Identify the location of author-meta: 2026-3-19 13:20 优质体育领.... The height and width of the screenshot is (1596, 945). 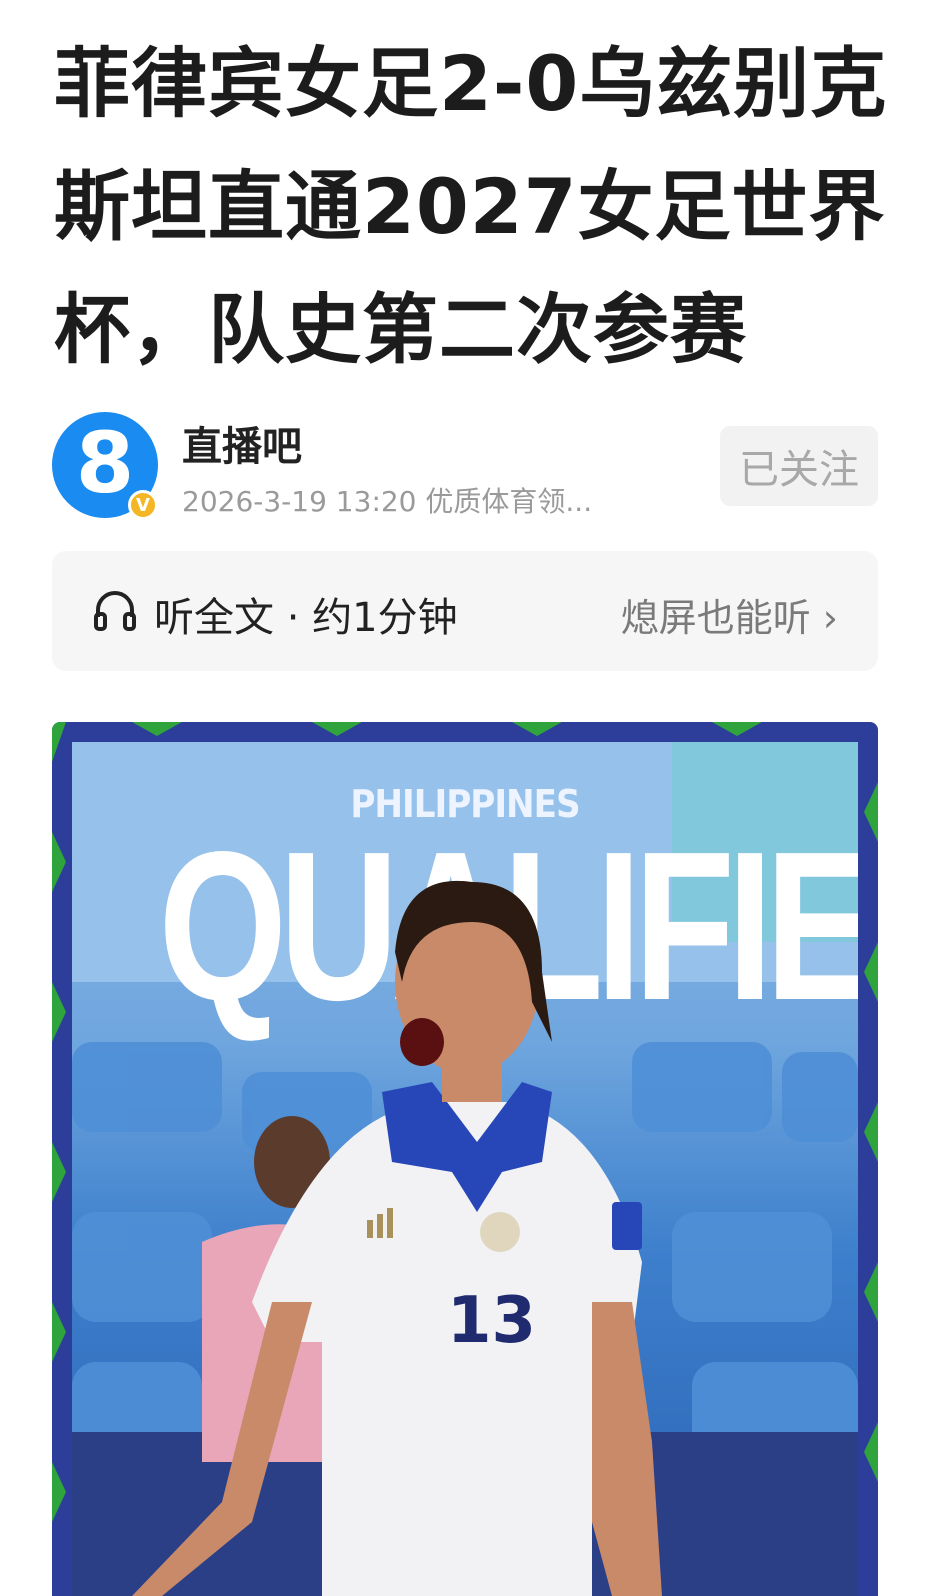
(387, 501).